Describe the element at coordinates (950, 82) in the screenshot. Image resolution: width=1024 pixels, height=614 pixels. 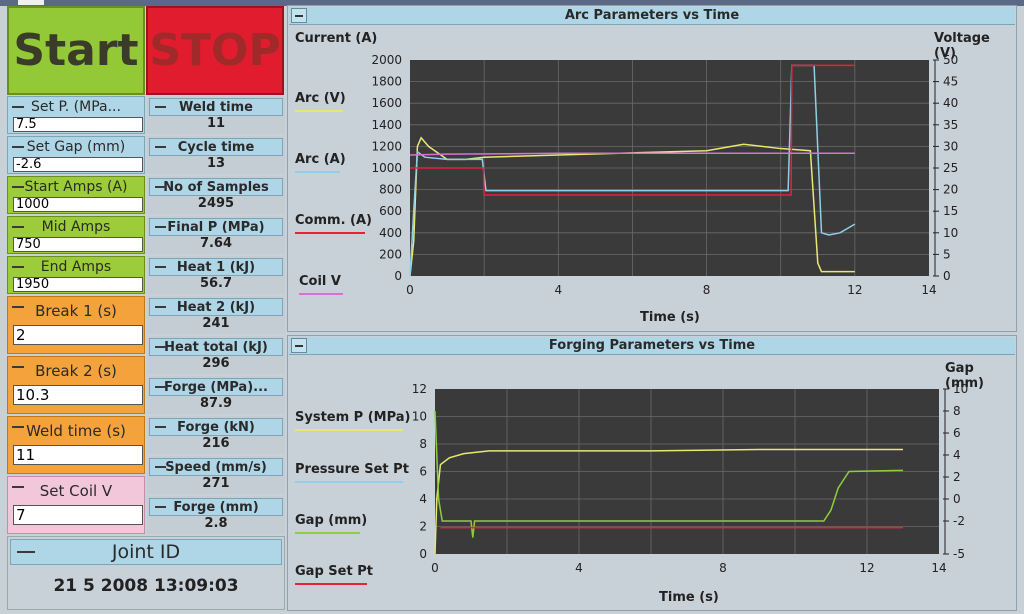
I see `y2-tick-label: 45` at that location.